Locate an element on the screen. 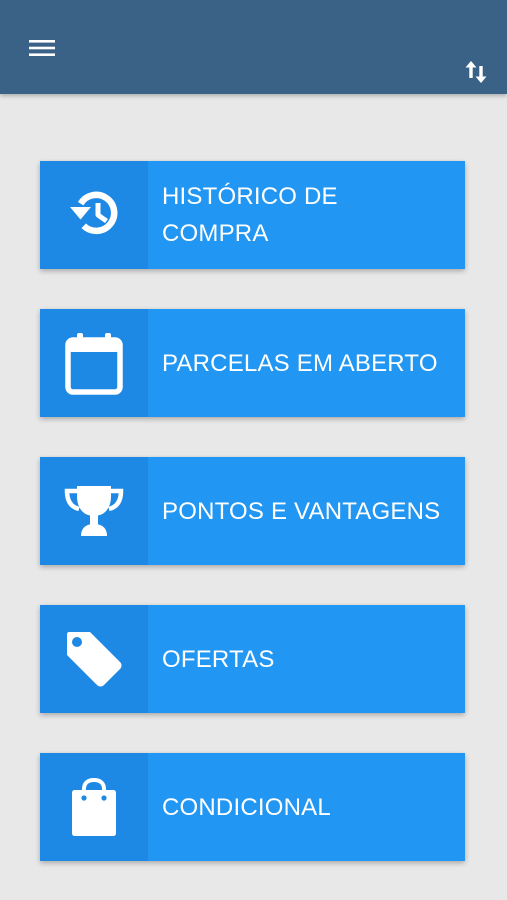 This screenshot has width=507, height=900. hamburger-menu-icon is located at coordinates (42, 48).